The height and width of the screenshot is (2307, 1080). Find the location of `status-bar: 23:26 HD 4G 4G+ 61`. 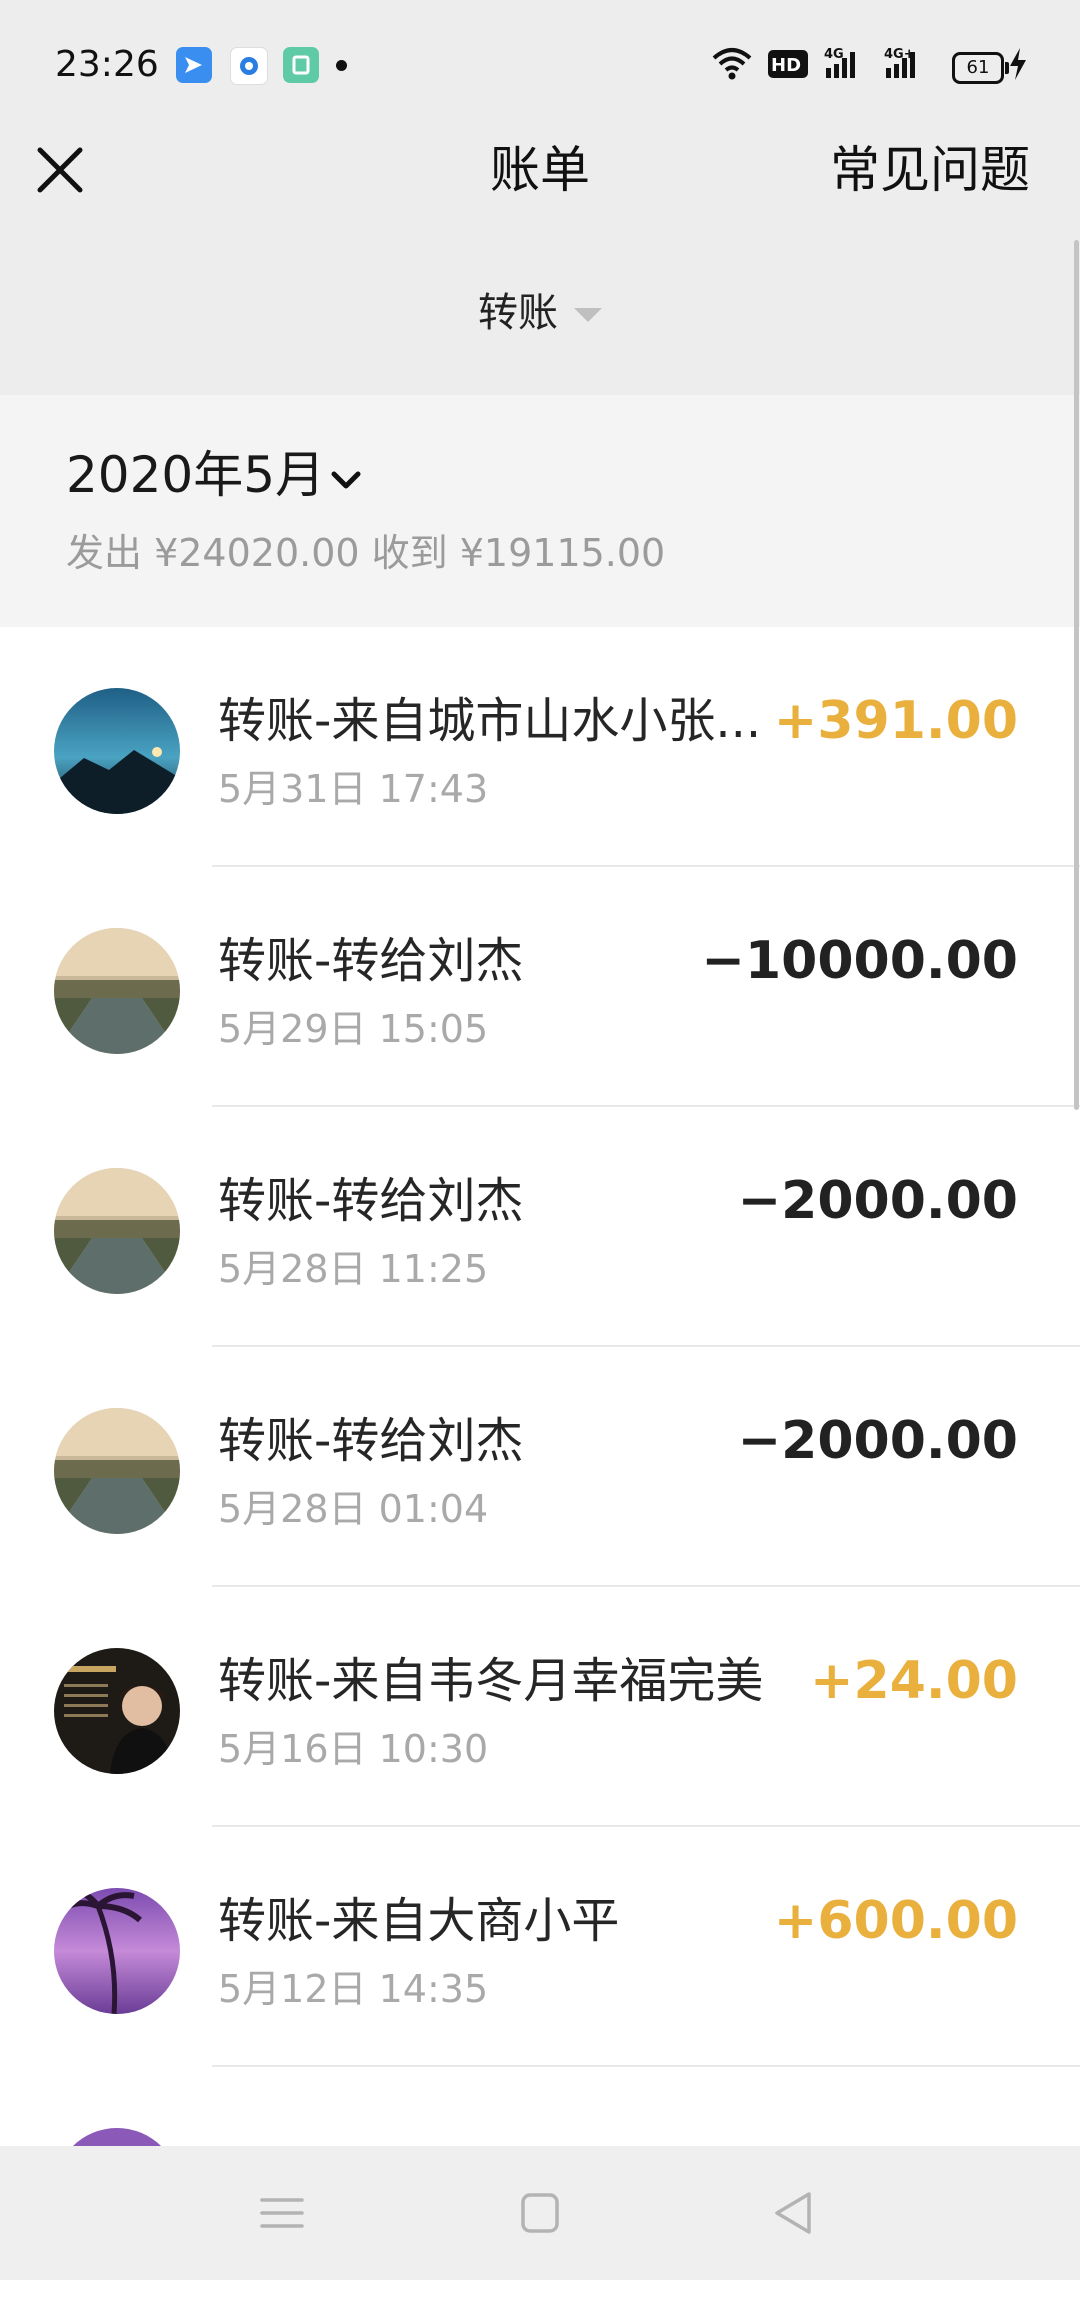

status-bar: 23:26 HD 4G 4G+ 61 is located at coordinates (540, 65).